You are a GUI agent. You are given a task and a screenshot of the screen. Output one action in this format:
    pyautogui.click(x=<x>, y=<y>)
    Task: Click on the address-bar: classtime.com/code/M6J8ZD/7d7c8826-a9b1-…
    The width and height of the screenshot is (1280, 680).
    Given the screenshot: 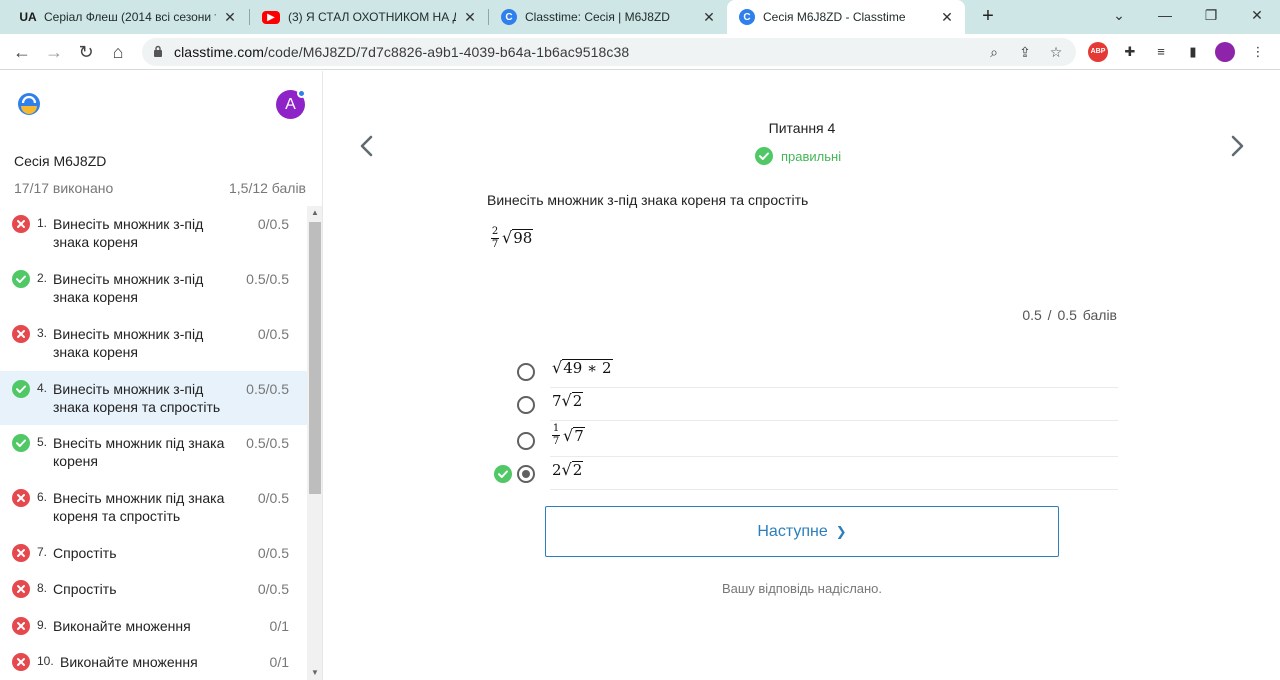 What is the action you would take?
    pyautogui.click(x=609, y=52)
    